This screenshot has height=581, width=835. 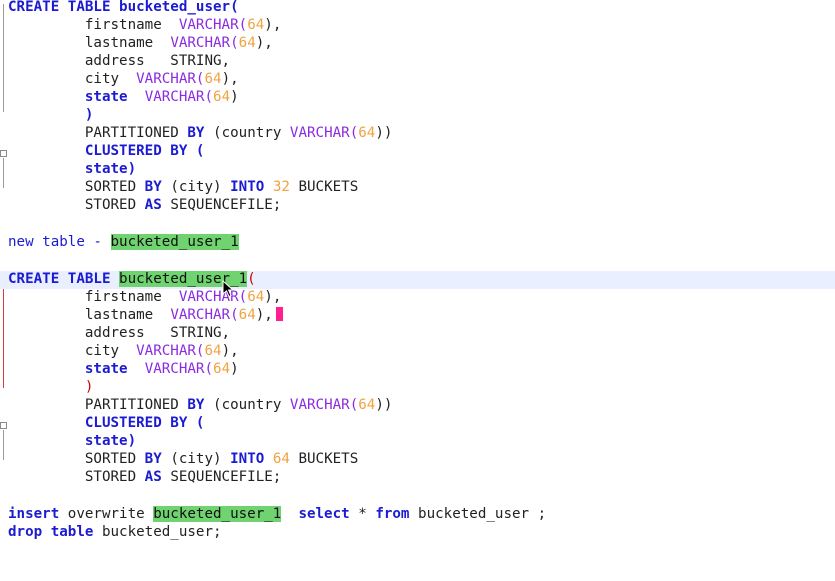 What do you see at coordinates (478, 514) in the screenshot?
I see `identifier: bucketed_user ;` at bounding box center [478, 514].